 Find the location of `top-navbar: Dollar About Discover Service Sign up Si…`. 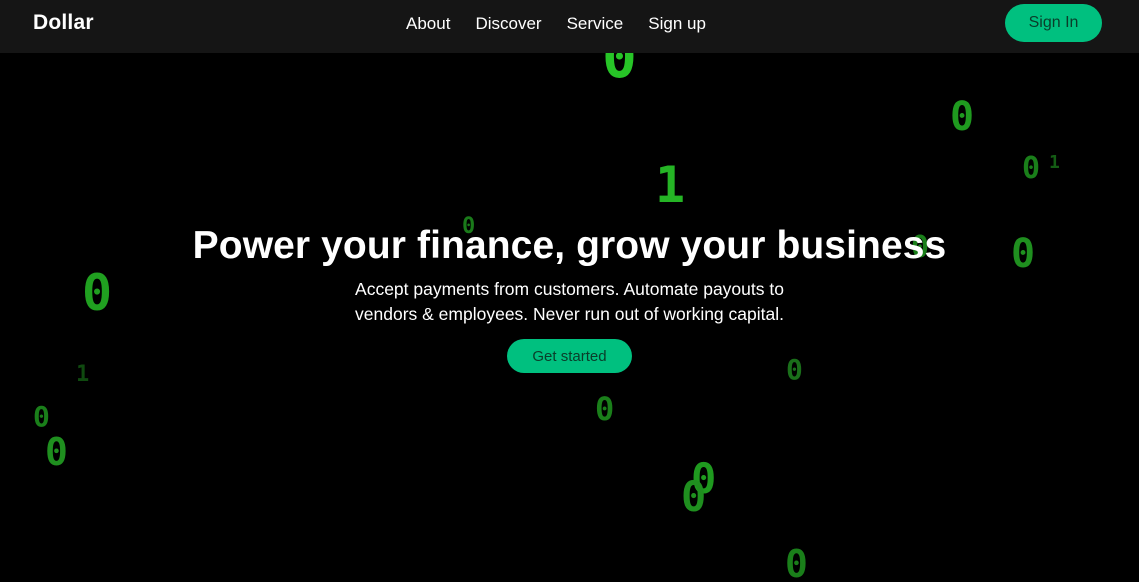

top-navbar: Dollar About Discover Service Sign up Si… is located at coordinates (569, 26).